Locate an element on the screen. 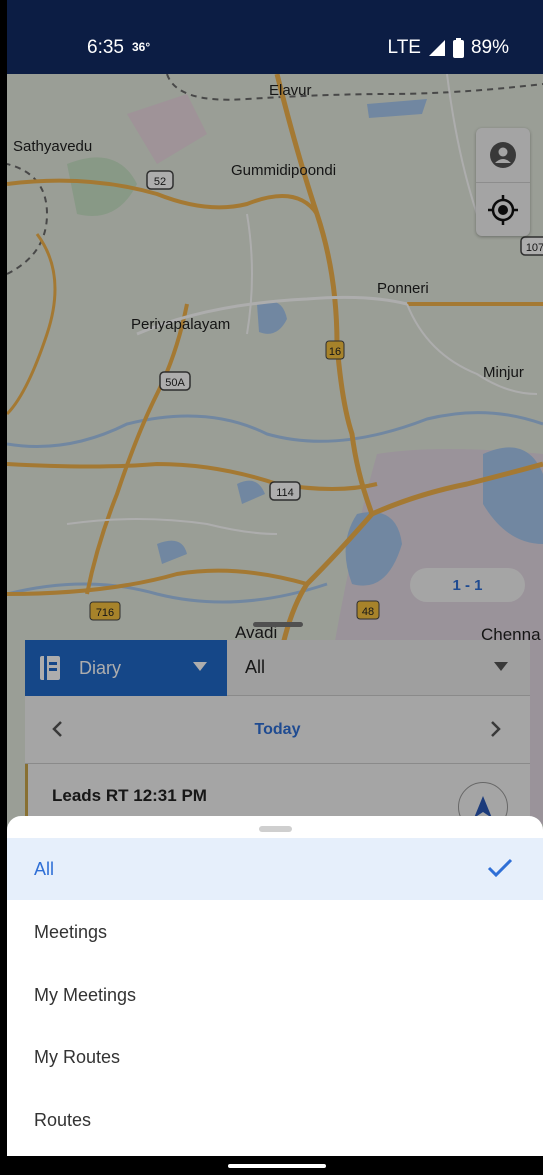  option-label: All is located at coordinates (44, 868).